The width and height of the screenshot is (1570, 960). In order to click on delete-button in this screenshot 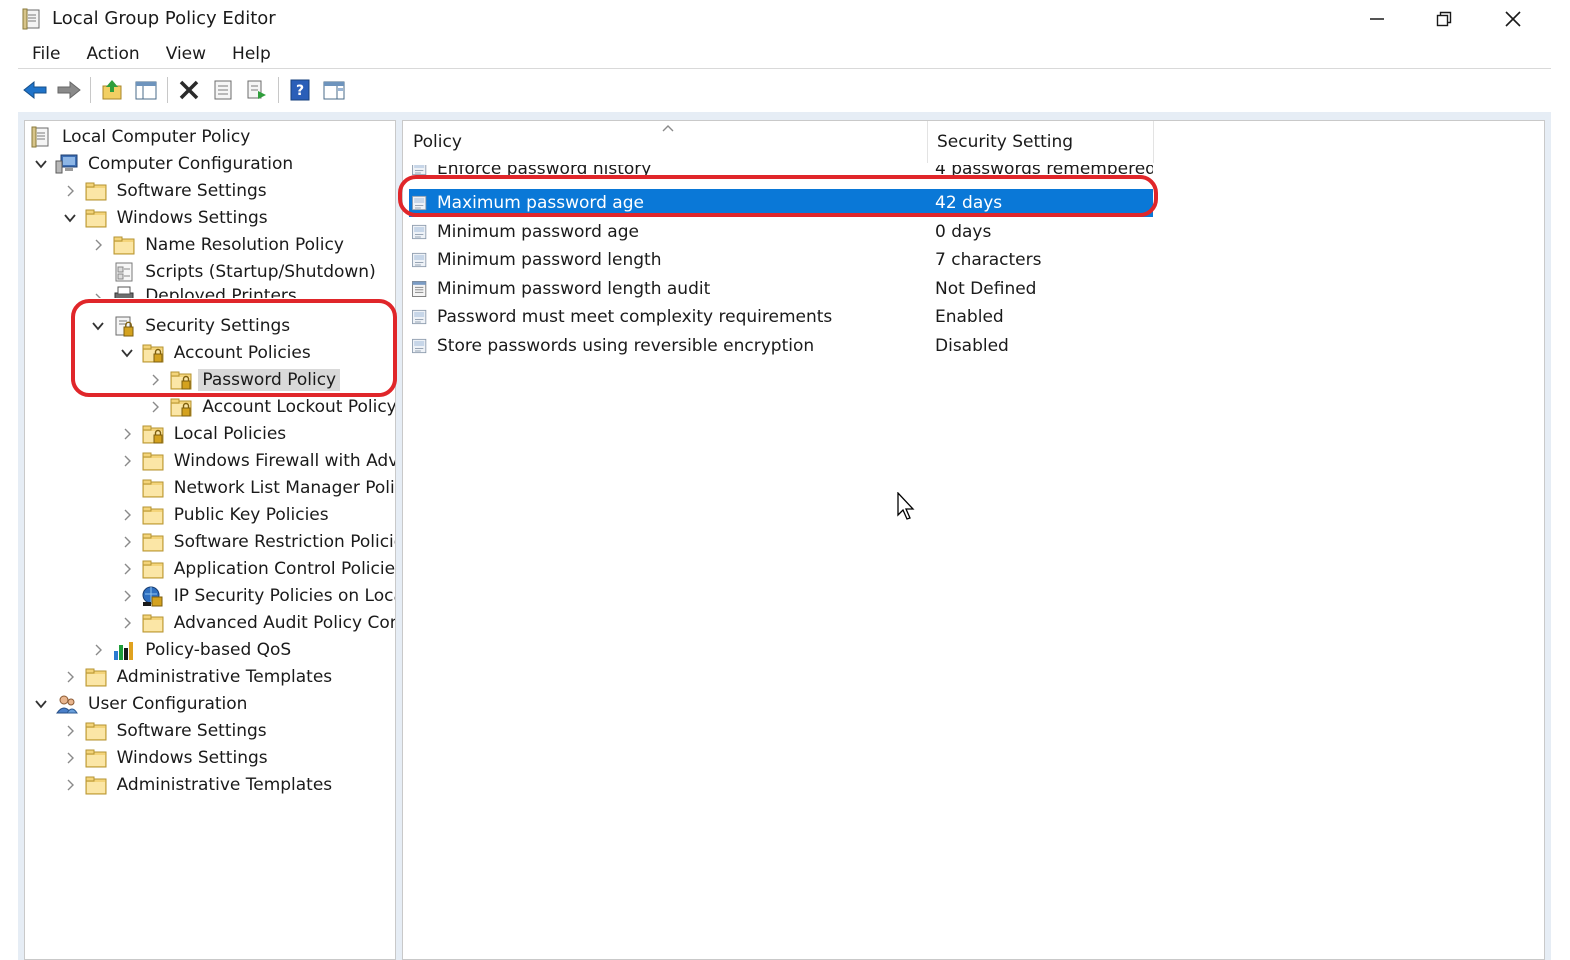, I will do `click(189, 90)`.